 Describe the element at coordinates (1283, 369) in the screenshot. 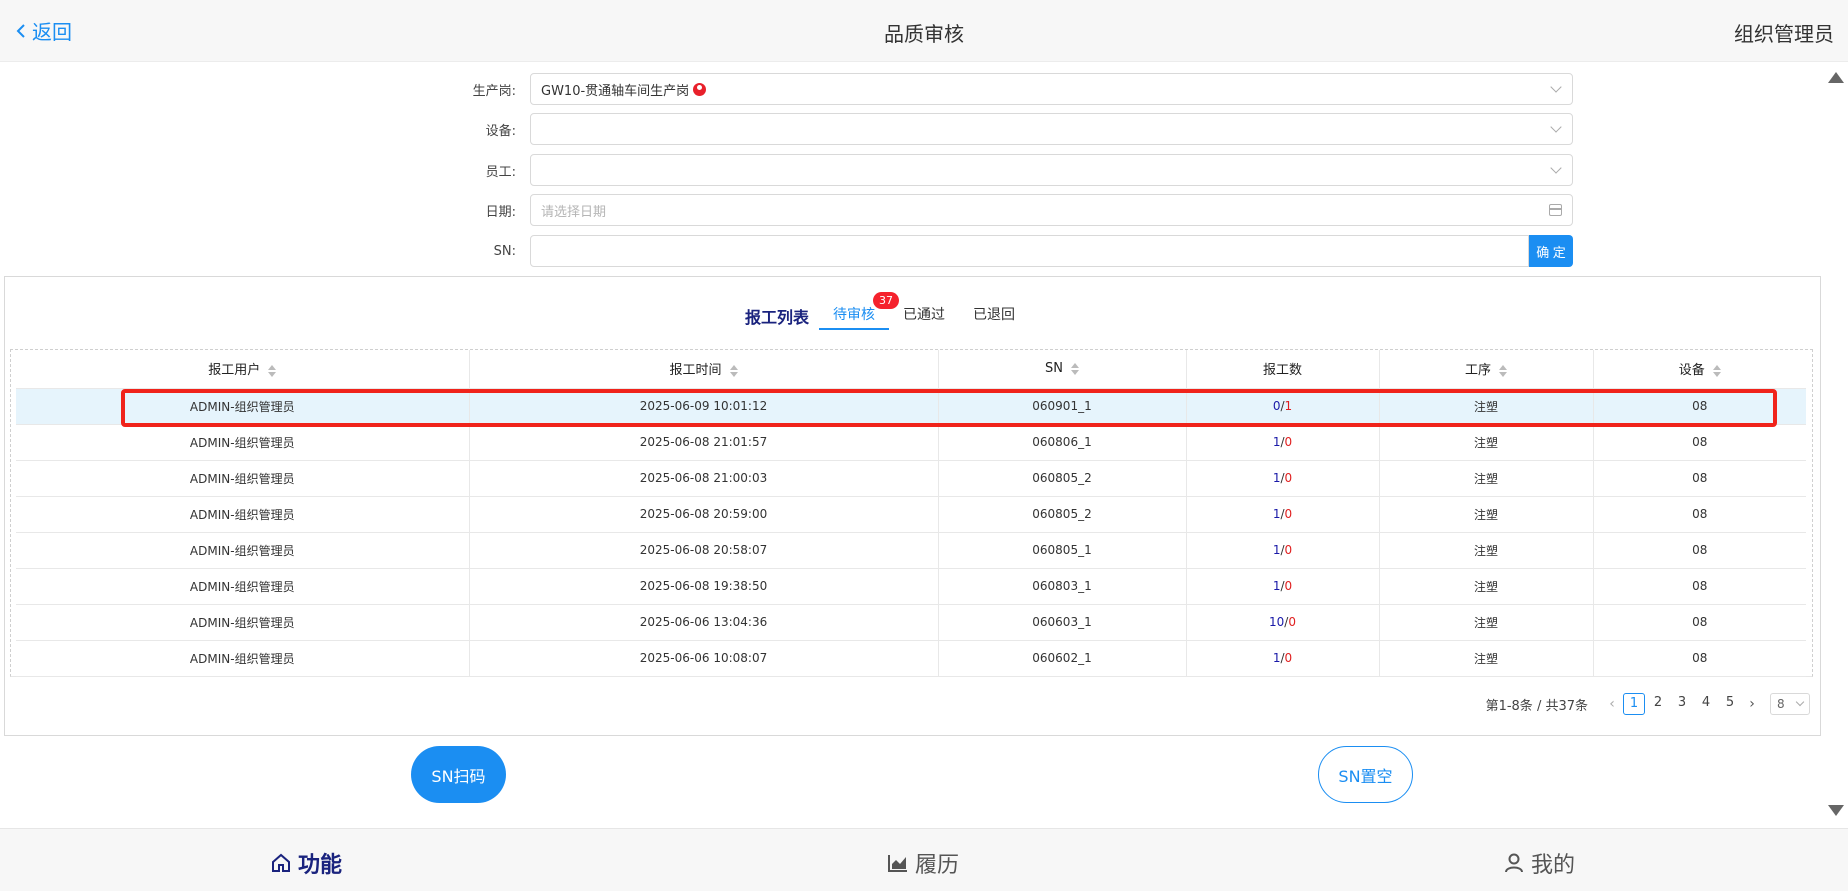

I see `column-header-count: 报工数` at that location.